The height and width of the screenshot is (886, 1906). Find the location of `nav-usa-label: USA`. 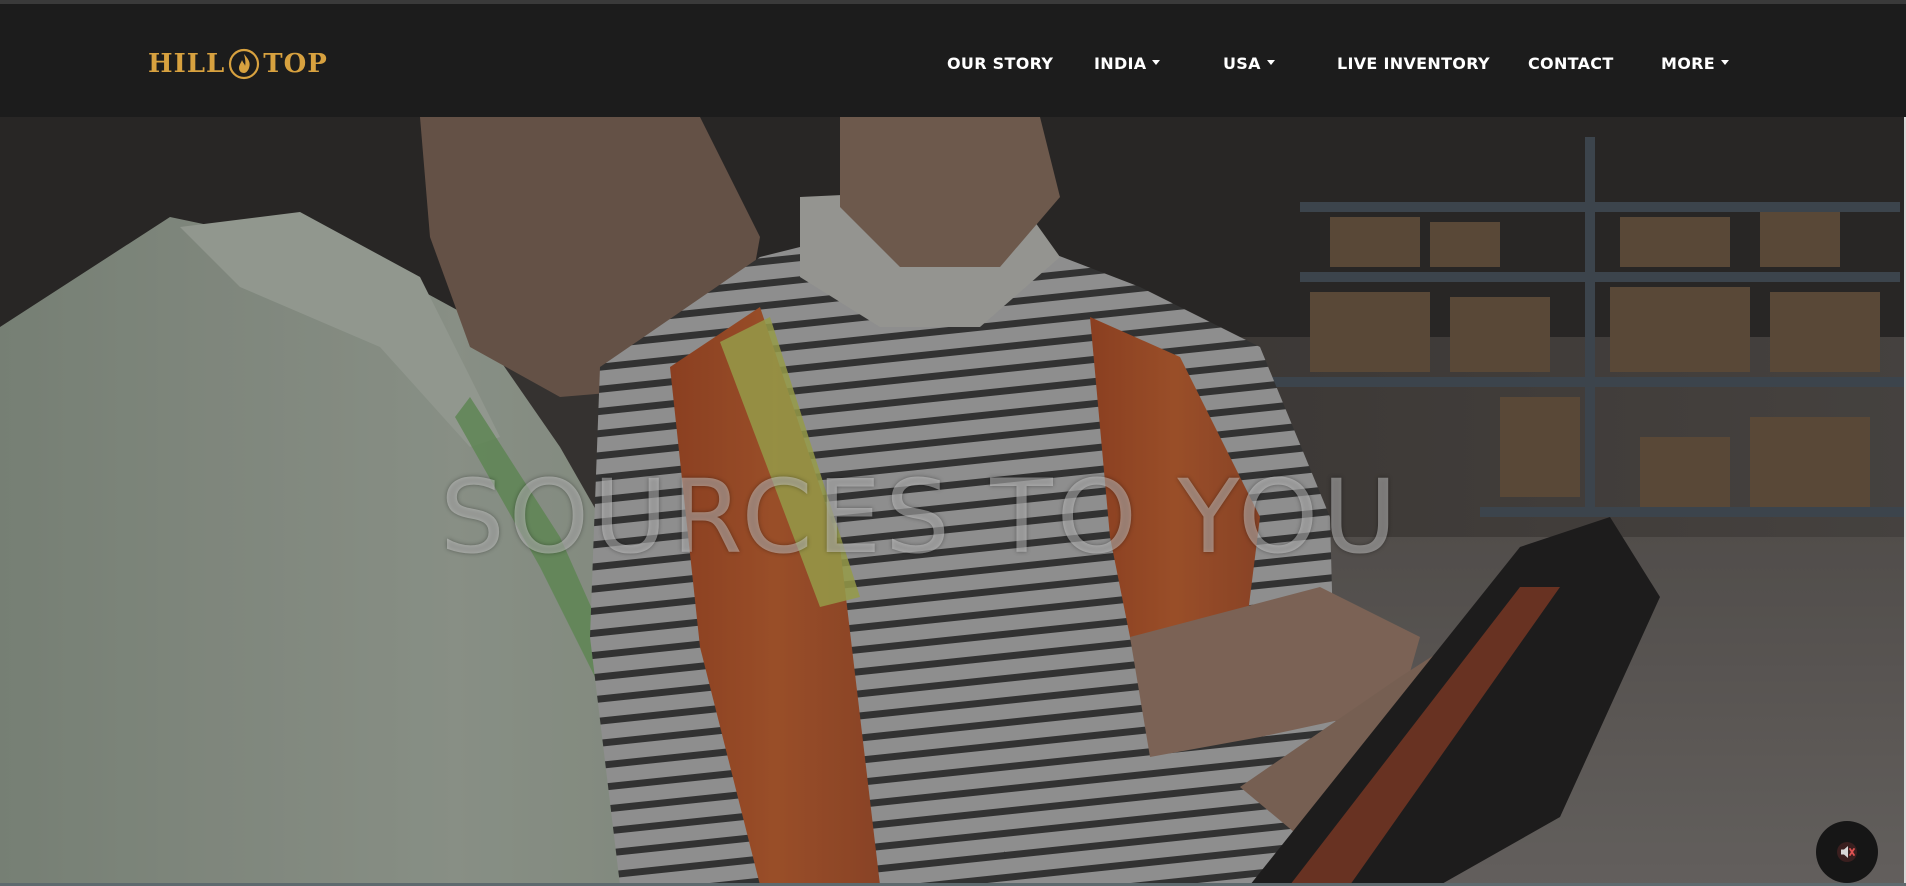

nav-usa-label: USA is located at coordinates (1242, 63).